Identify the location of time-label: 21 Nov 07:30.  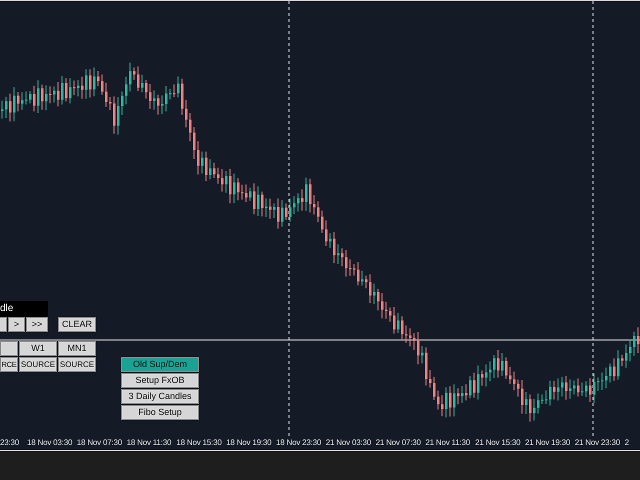
(399, 443).